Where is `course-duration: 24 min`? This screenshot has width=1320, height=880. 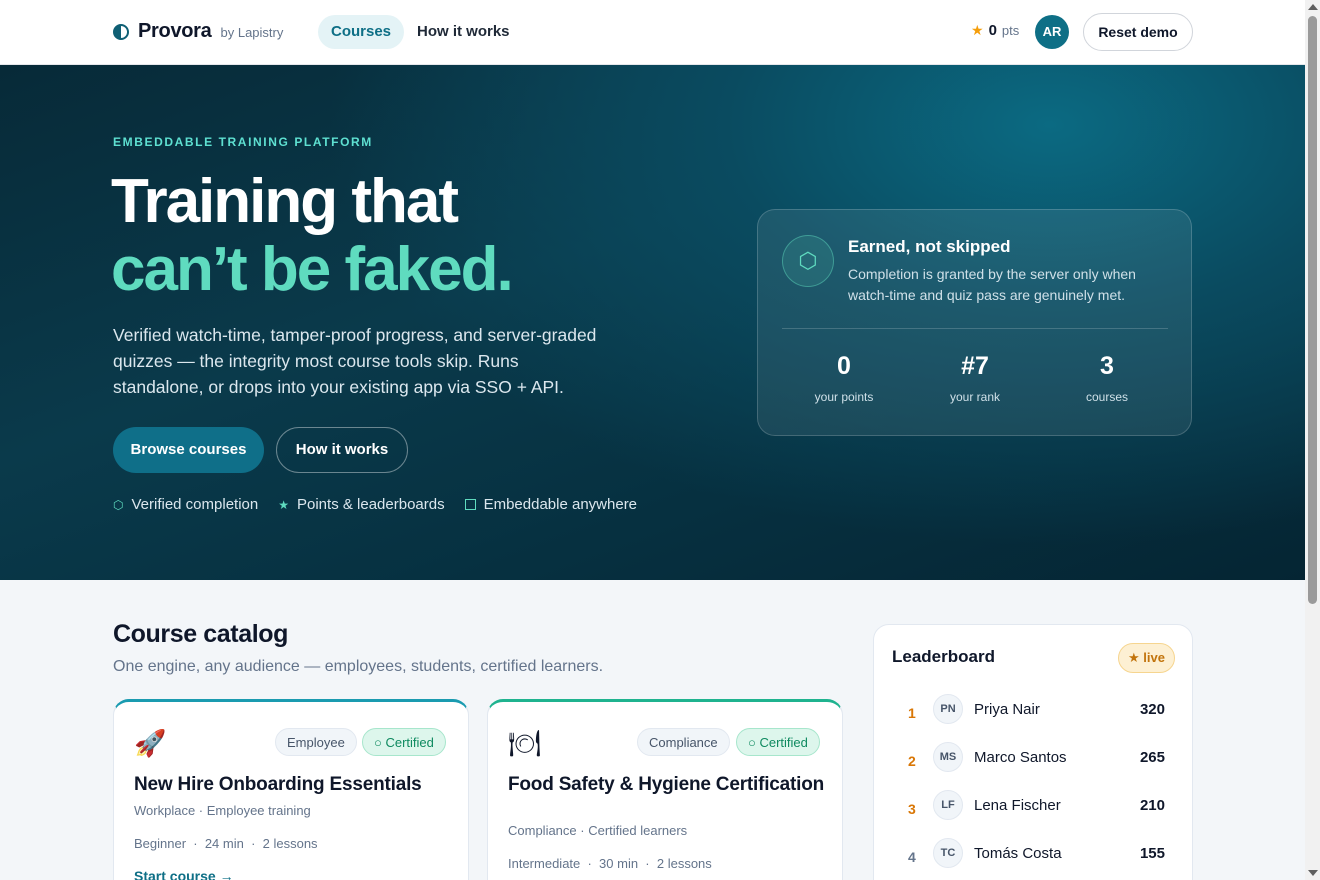
course-duration: 24 min is located at coordinates (224, 843).